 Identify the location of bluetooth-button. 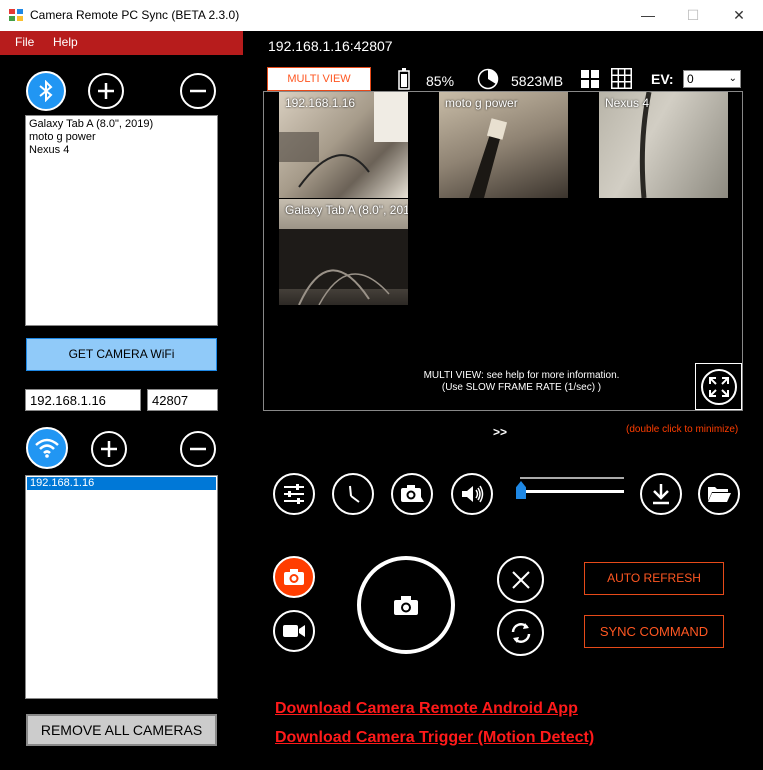
(46, 91).